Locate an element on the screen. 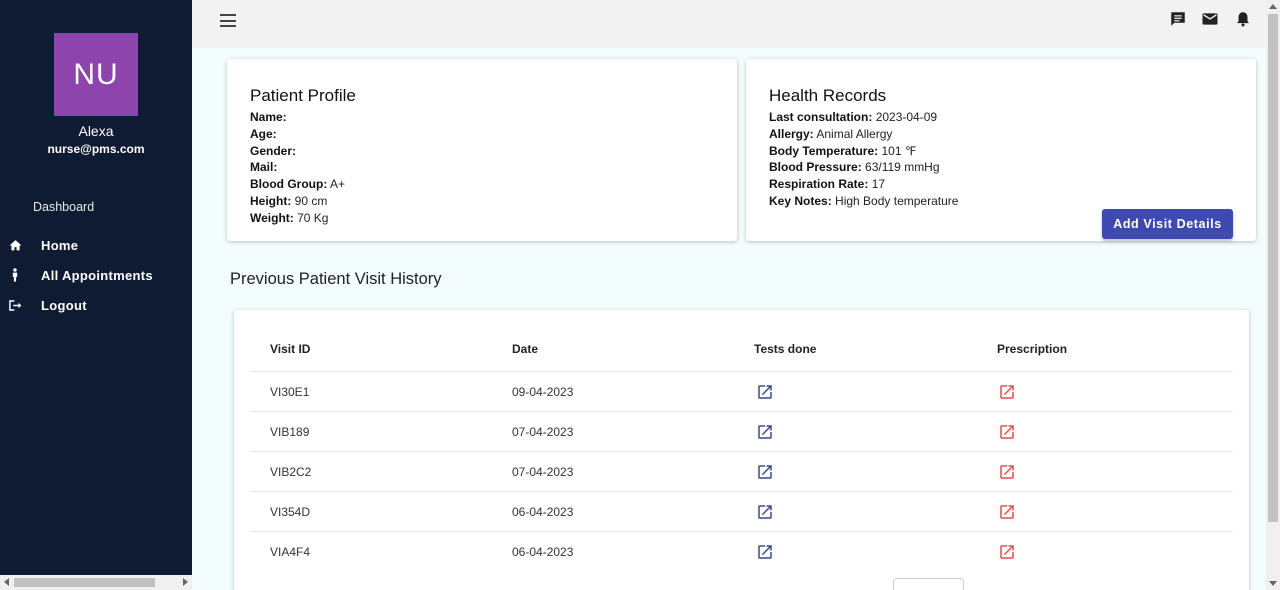  bell-icon is located at coordinates (1243, 19).